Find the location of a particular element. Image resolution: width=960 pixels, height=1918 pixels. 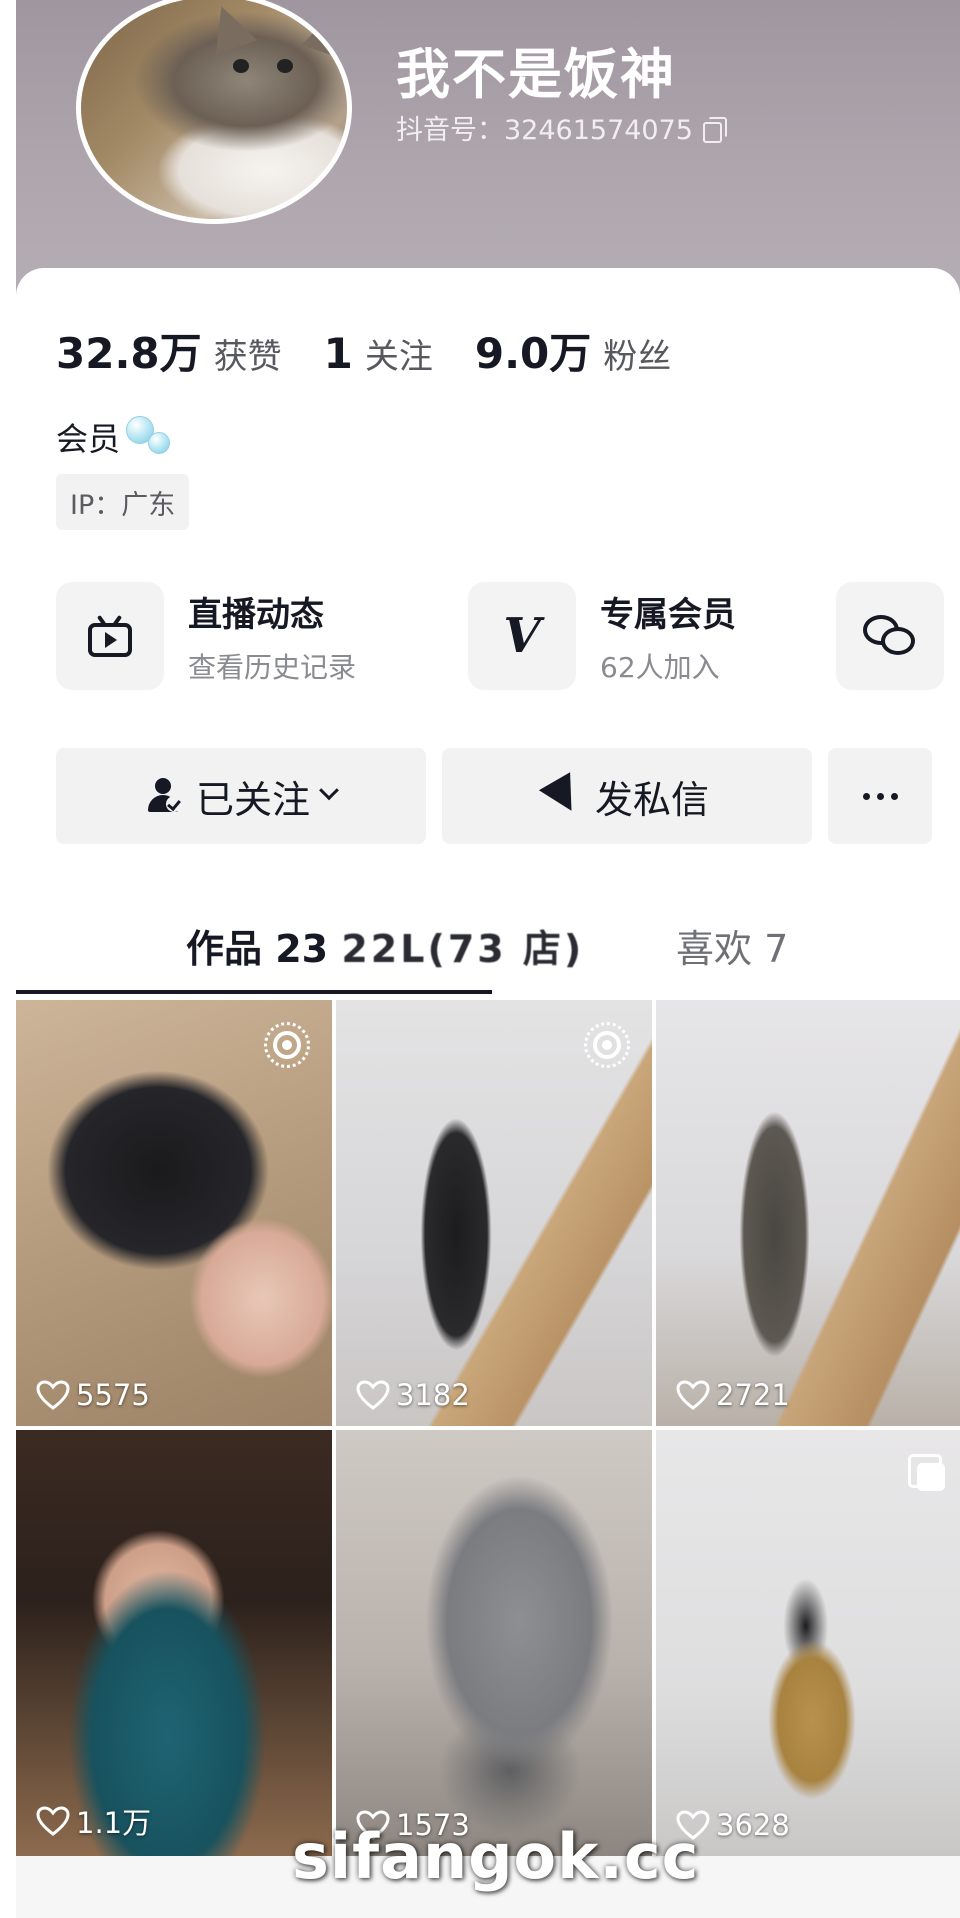

chevron-down-icon is located at coordinates (329, 790).